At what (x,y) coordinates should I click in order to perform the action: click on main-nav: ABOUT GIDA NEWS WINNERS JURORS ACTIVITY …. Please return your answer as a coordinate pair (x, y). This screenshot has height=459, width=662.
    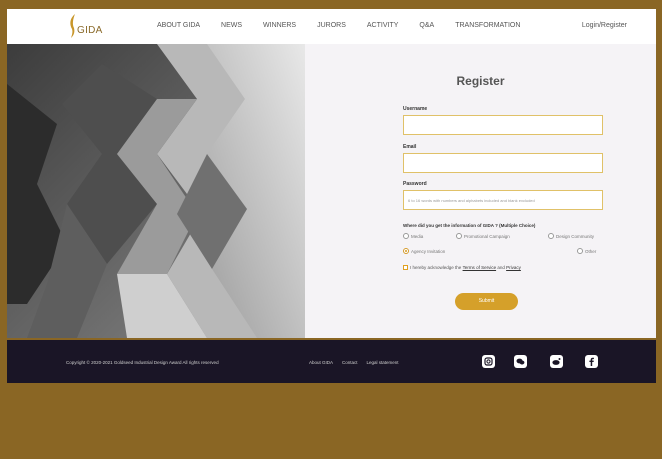
    Looking at the image, I should click on (349, 25).